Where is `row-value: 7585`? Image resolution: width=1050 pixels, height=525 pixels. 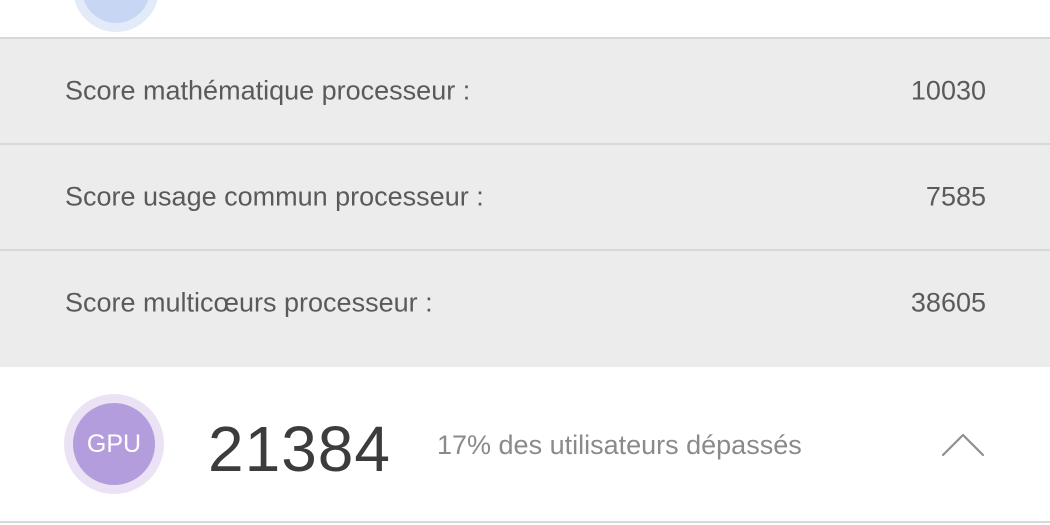 row-value: 7585 is located at coordinates (955, 196).